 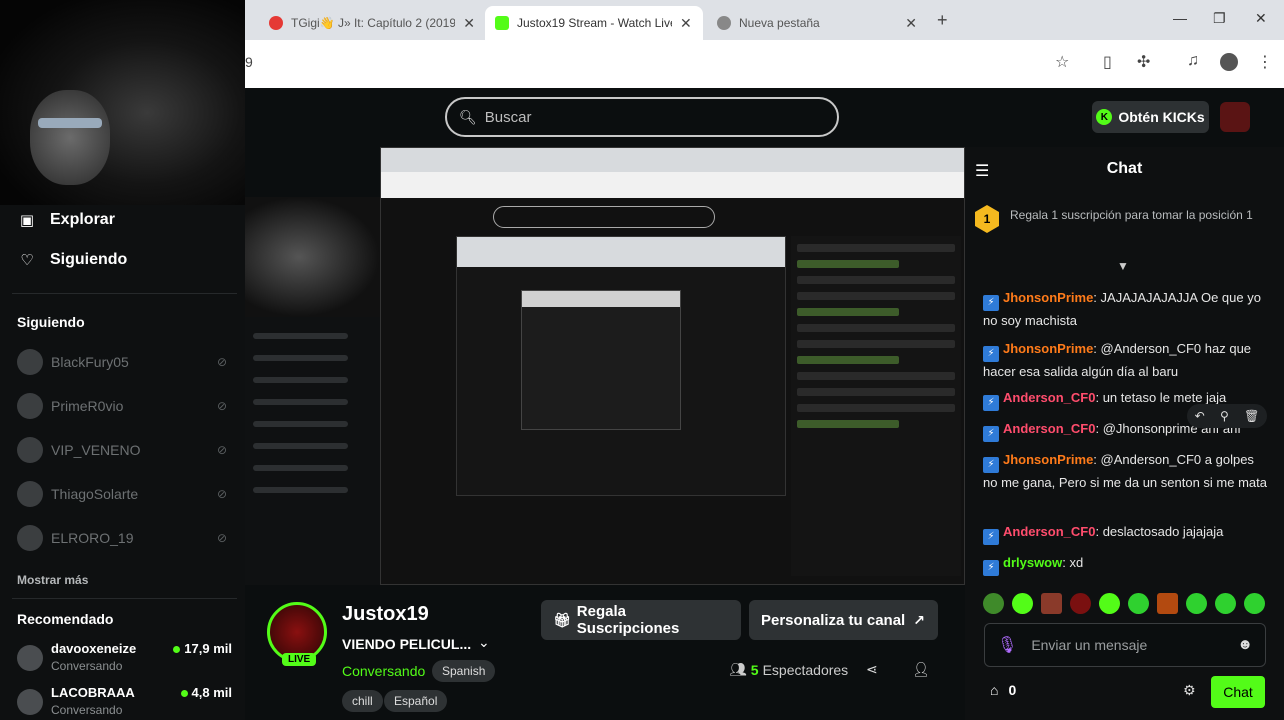 What do you see at coordinates (872, 669) in the screenshot?
I see `share-icon: ⋖` at bounding box center [872, 669].